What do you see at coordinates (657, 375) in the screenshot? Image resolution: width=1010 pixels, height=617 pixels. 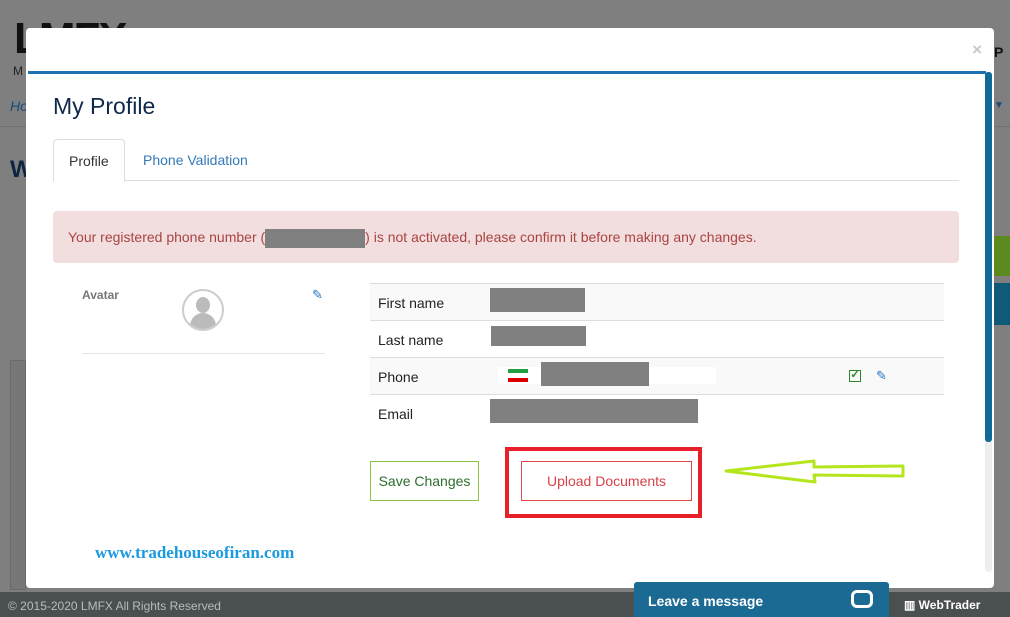 I see `table-row: Phone ✓ ✎` at bounding box center [657, 375].